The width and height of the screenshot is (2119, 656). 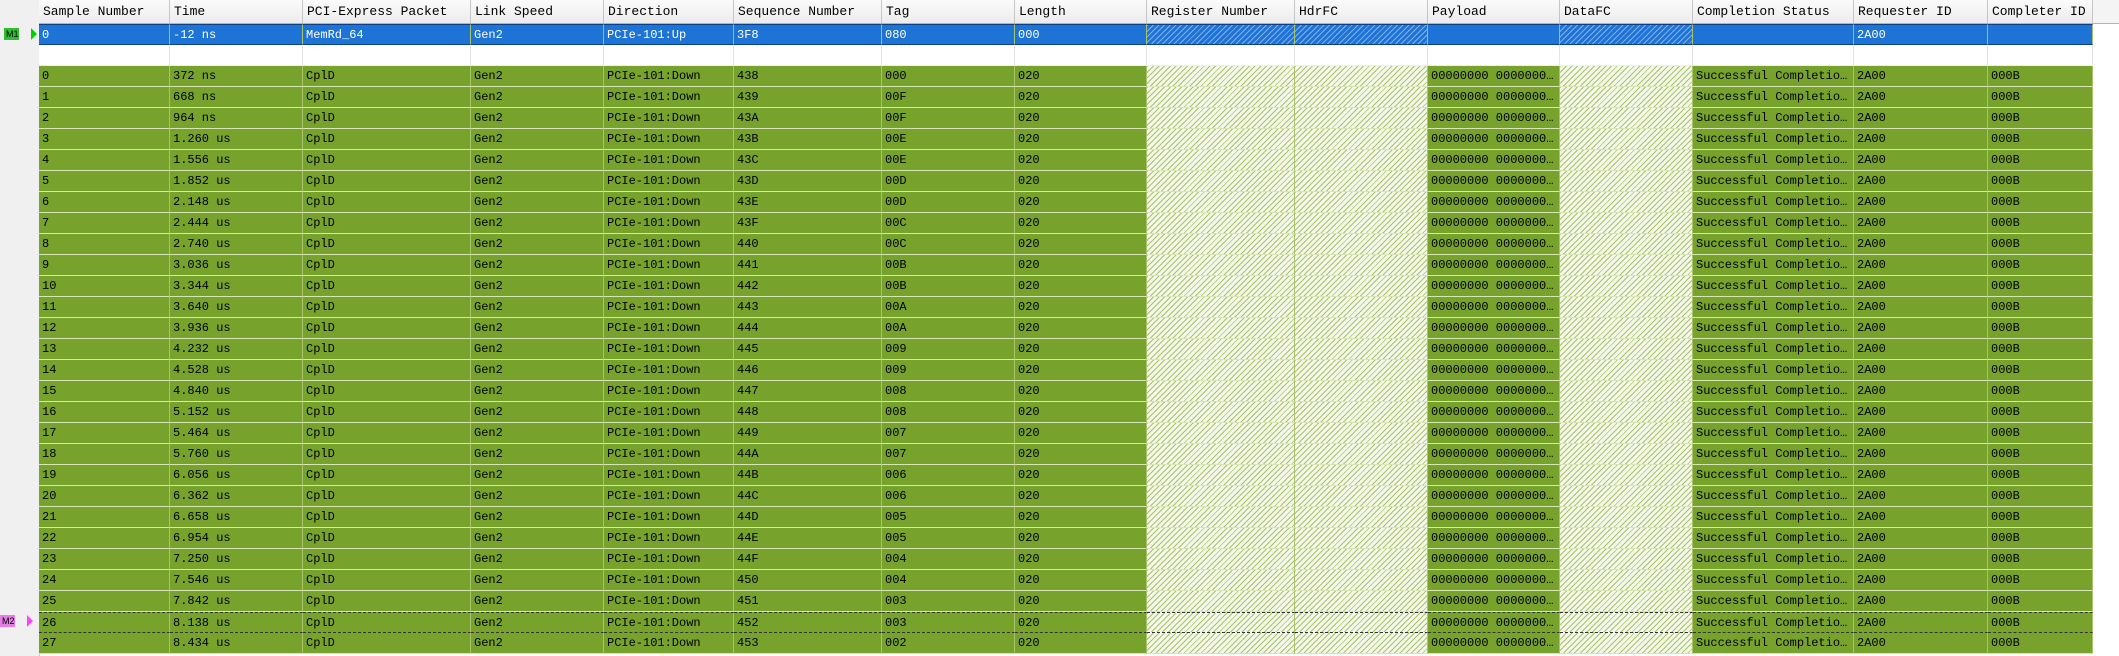 I want to click on cell-time: 7.546 us, so click(x=236, y=580).